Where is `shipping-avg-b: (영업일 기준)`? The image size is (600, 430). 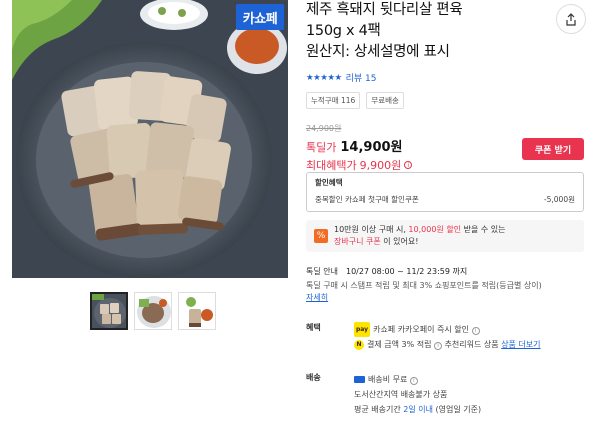 shipping-avg-b: (영업일 기준) is located at coordinates (457, 409).